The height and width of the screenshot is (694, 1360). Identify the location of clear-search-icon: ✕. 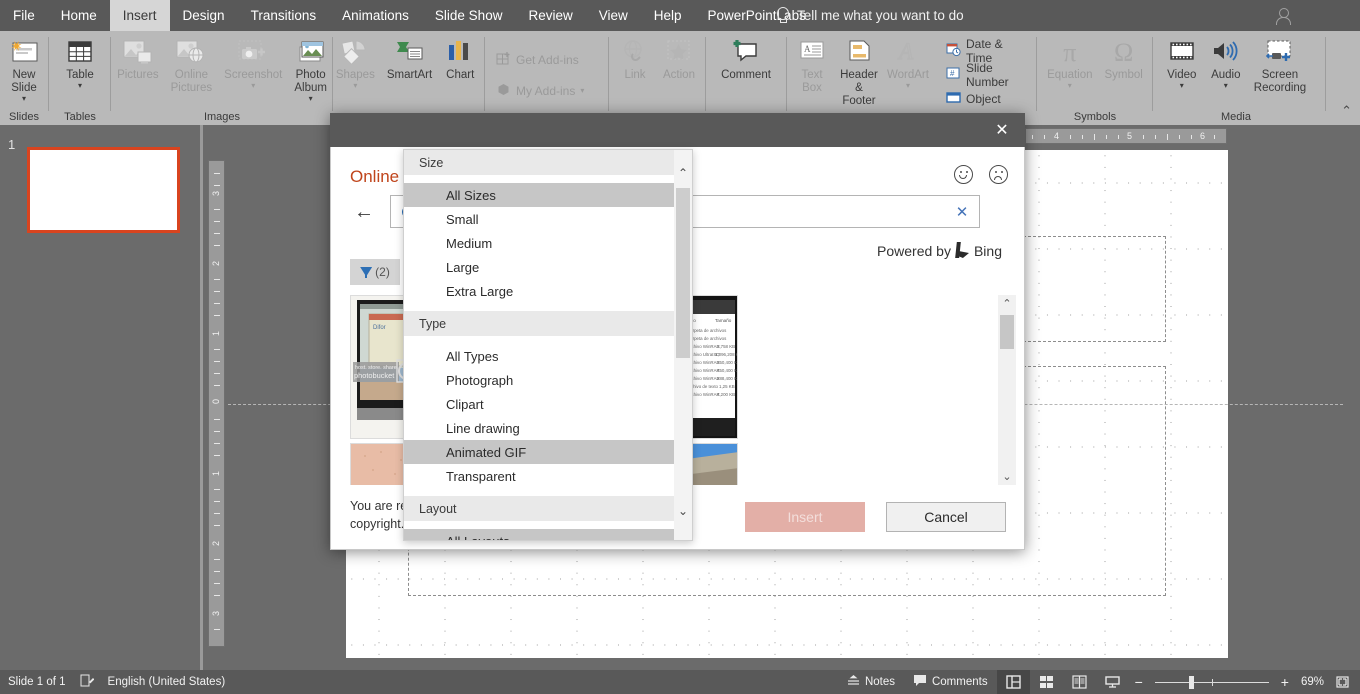
(962, 211).